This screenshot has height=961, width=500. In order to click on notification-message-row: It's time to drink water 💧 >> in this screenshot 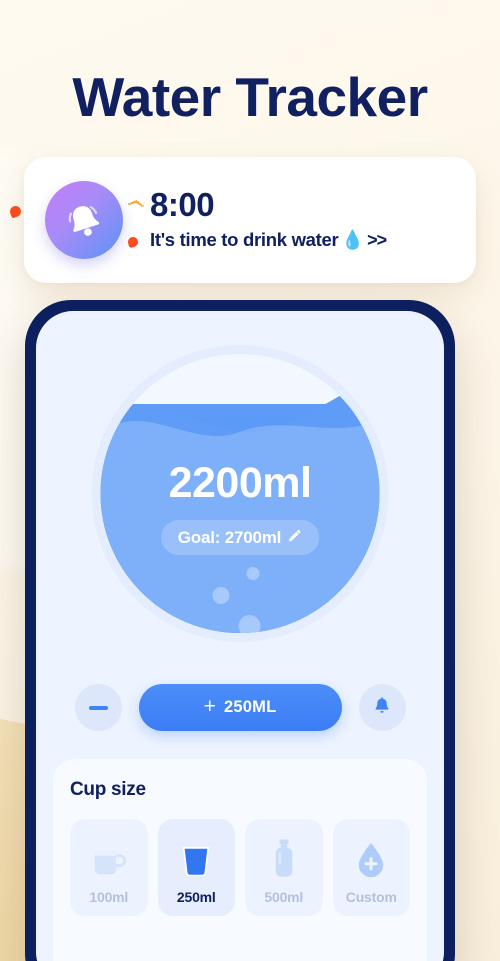, I will do `click(268, 240)`.